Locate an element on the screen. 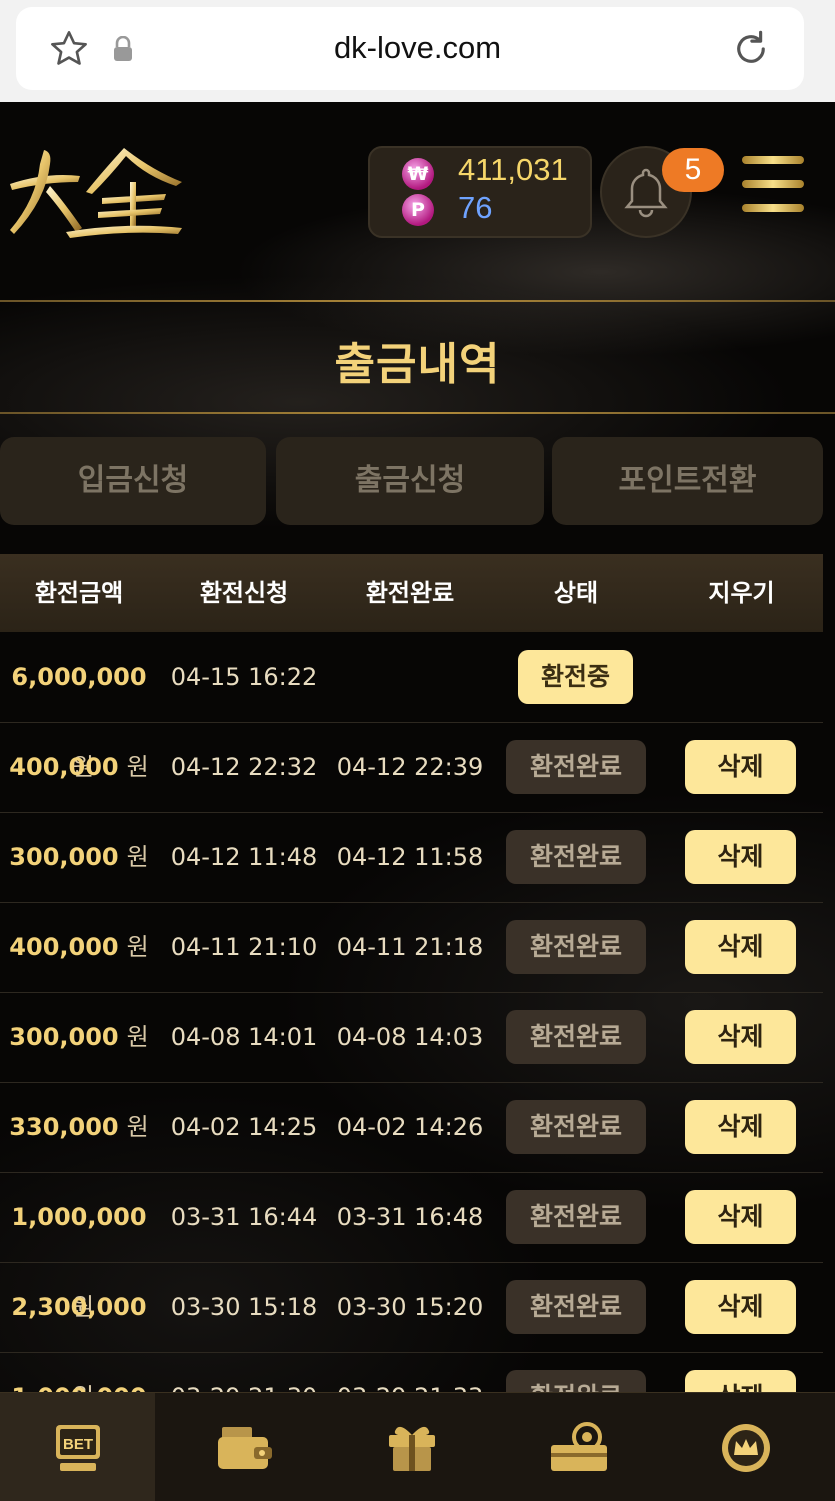 This screenshot has height=1501, width=835. requested-time: 04-15 16:22 is located at coordinates (244, 677).